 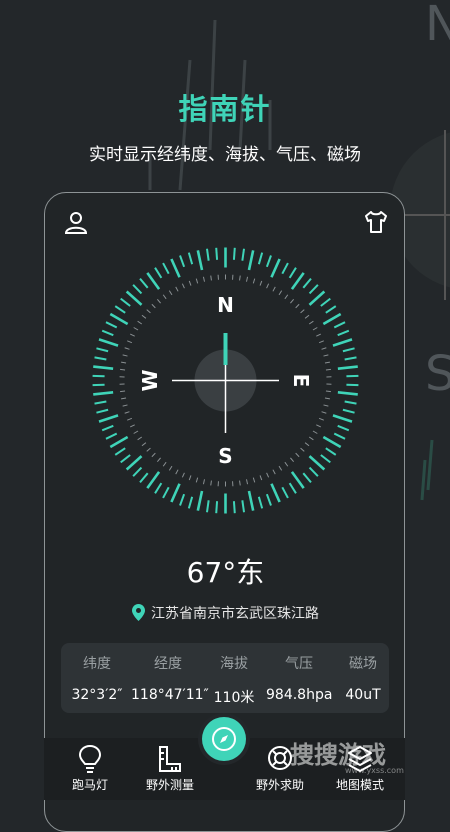 I want to click on stat-label: 磁场, so click(x=363, y=663).